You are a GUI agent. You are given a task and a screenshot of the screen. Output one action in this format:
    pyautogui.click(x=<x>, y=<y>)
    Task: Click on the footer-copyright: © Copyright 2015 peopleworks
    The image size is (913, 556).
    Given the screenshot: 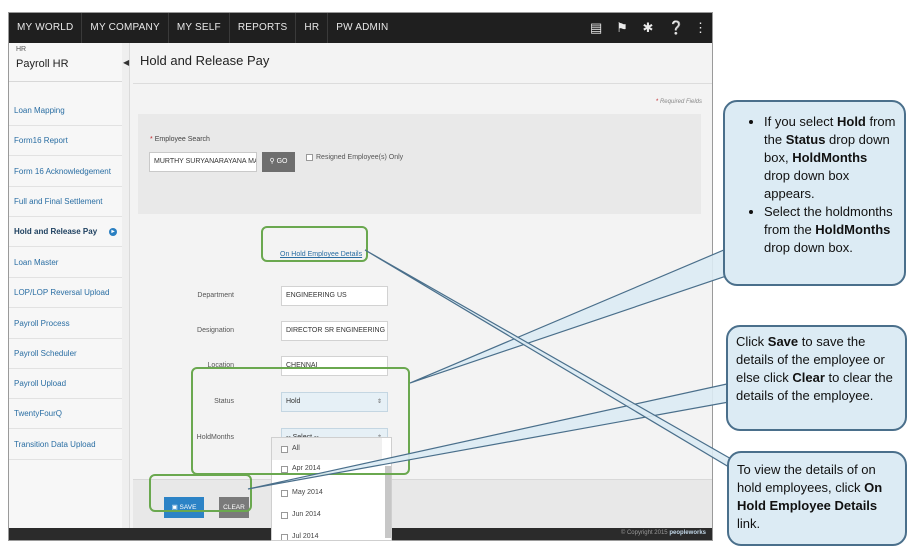 What is the action you would take?
    pyautogui.click(x=663, y=533)
    